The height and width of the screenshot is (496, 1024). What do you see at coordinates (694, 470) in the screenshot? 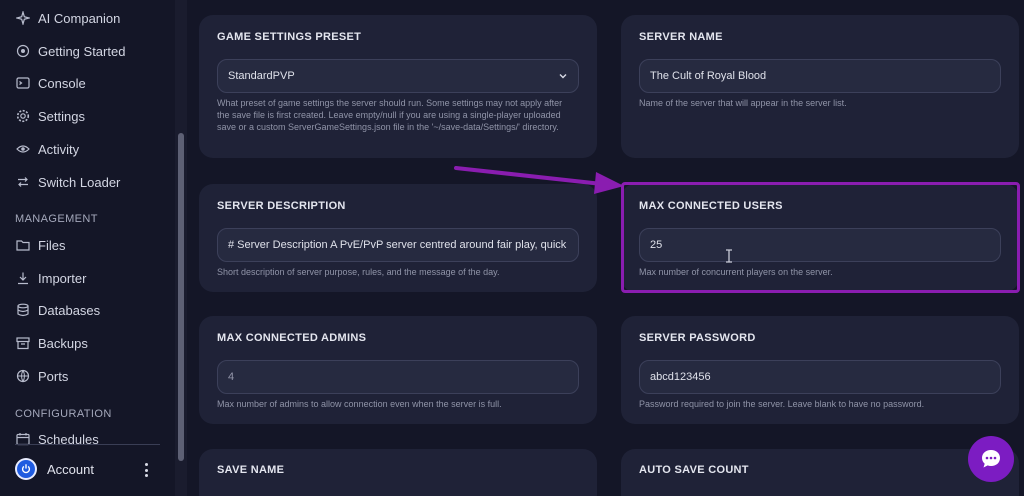
I see `auto-save-count-label: AUTO SAVE COUNT` at bounding box center [694, 470].